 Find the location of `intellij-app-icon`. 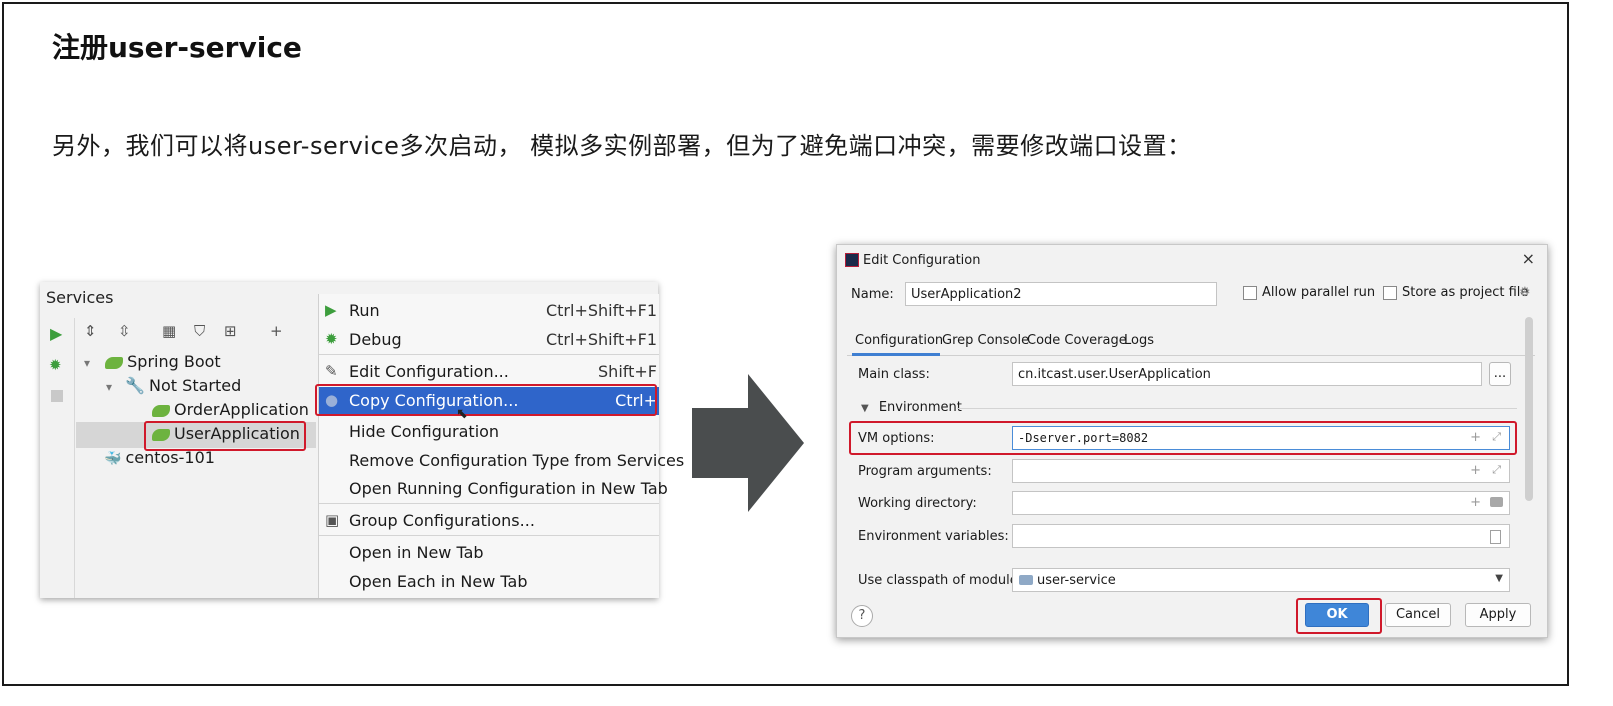

intellij-app-icon is located at coordinates (852, 260).